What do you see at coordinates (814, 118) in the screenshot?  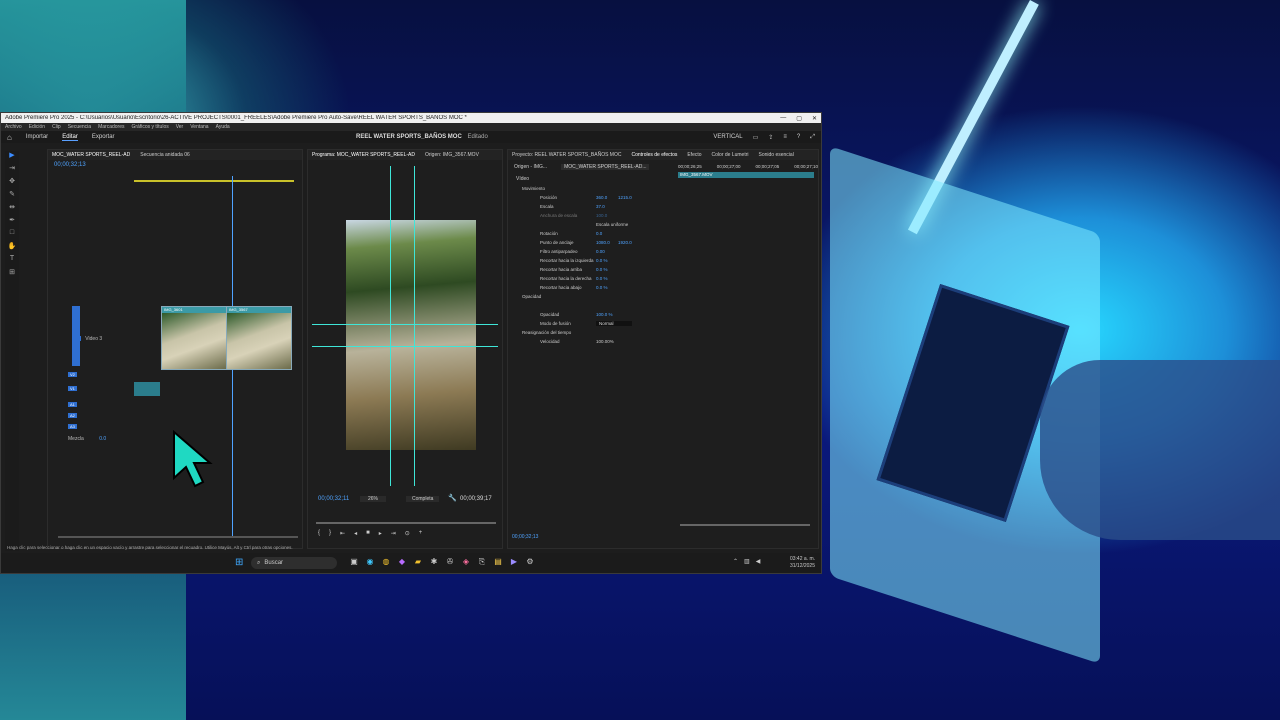 I see `close-button: ✕` at bounding box center [814, 118].